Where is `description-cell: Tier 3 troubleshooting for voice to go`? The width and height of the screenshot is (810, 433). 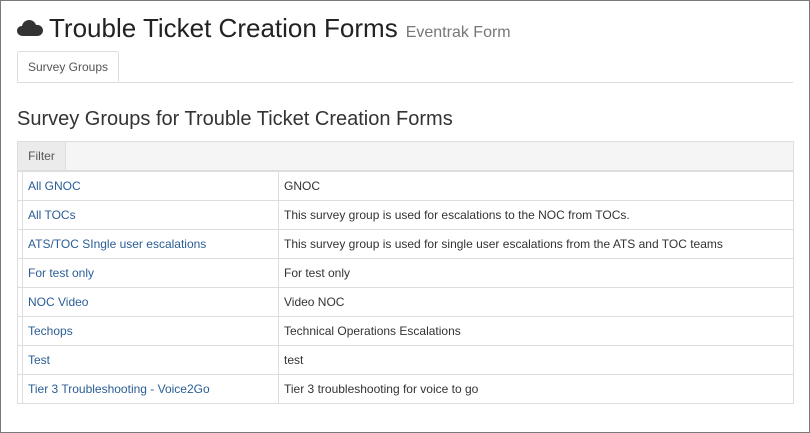
description-cell: Tier 3 troubleshooting for voice to go is located at coordinates (536, 389).